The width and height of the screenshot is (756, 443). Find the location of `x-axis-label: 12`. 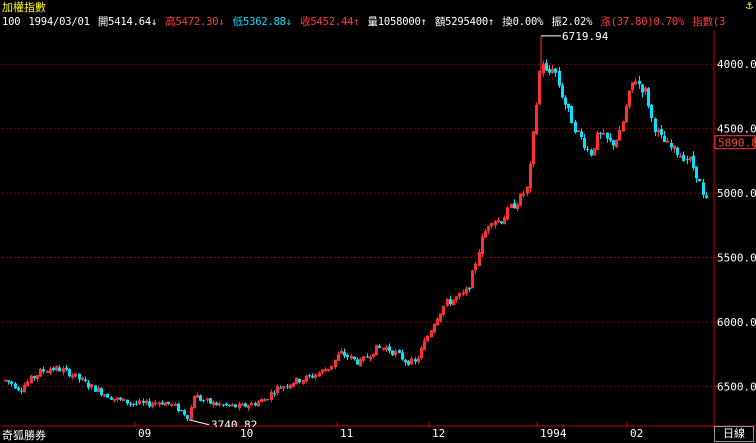

x-axis-label: 12 is located at coordinates (439, 433).